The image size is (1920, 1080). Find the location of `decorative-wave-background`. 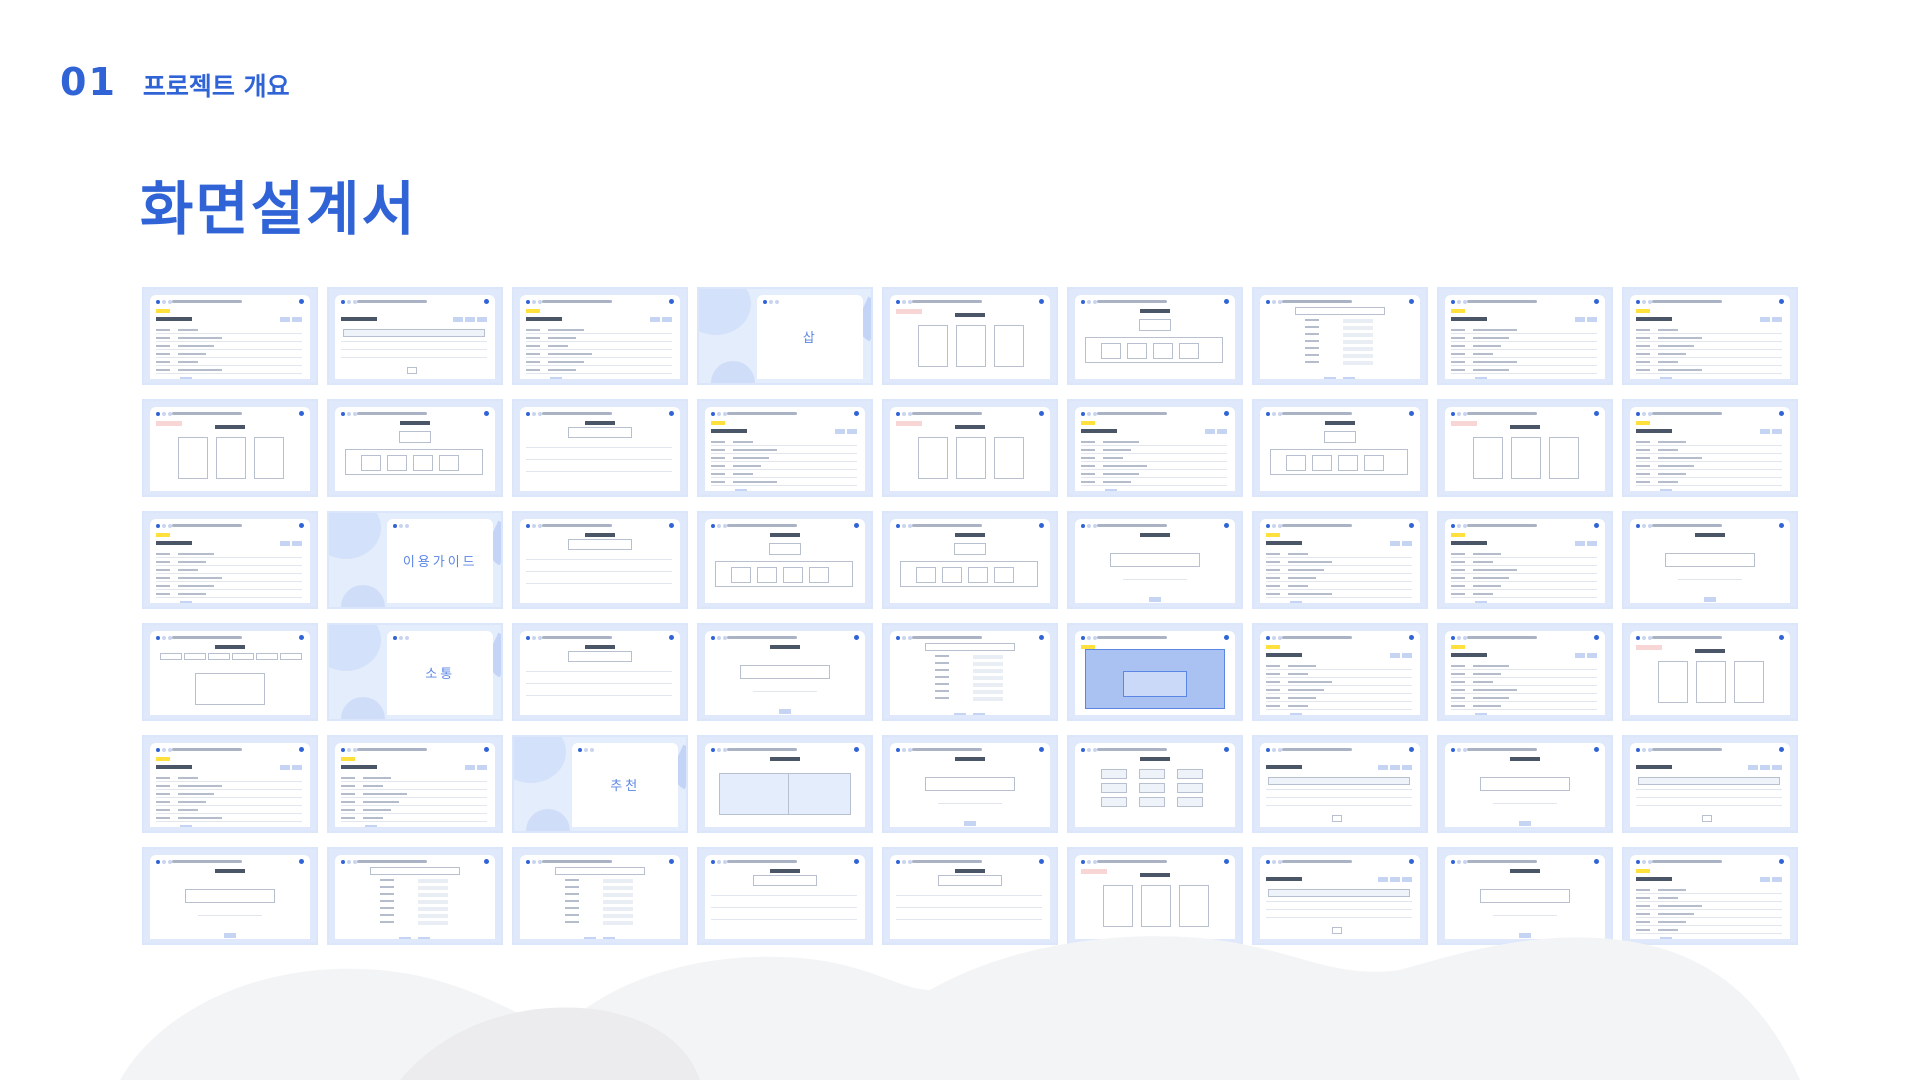

decorative-wave-background is located at coordinates (960, 1008).